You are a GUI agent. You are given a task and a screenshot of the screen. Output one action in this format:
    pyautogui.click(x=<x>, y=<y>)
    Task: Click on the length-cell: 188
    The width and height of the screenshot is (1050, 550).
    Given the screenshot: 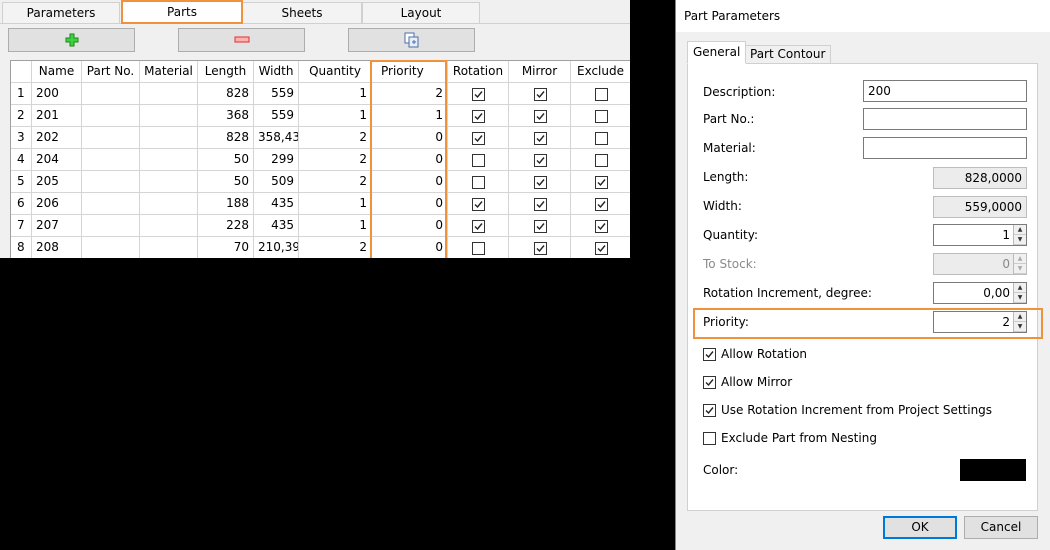 What is the action you would take?
    pyautogui.click(x=226, y=204)
    